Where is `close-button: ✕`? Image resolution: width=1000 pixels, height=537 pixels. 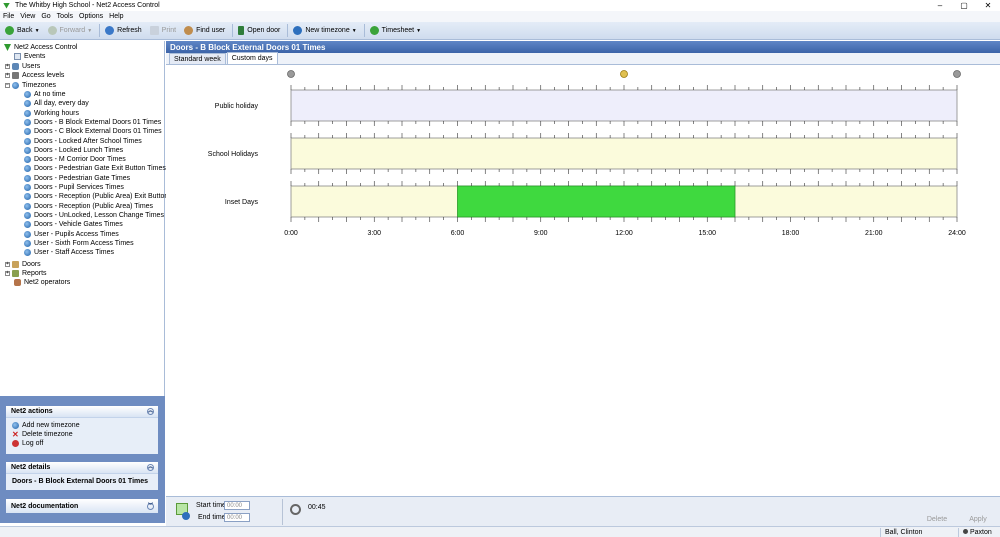 close-button: ✕ is located at coordinates (988, 5).